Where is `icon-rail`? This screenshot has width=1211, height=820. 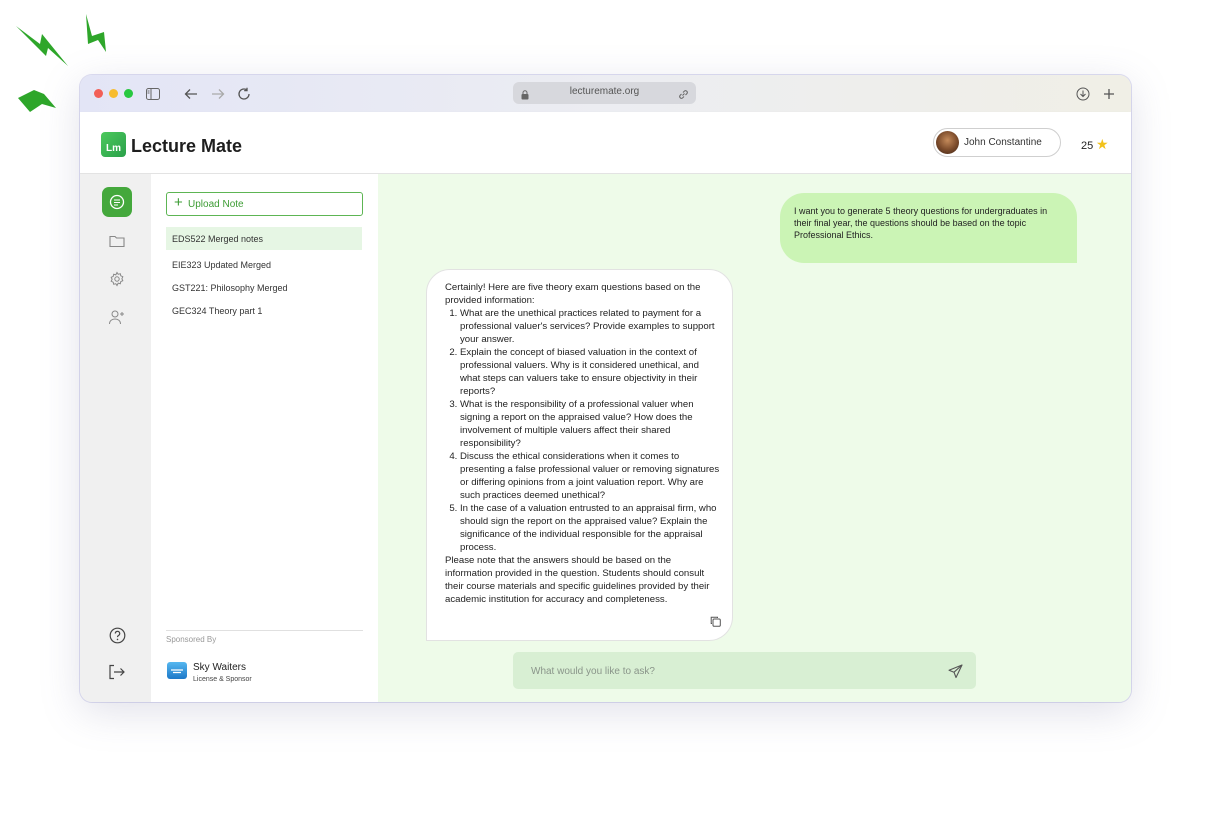 icon-rail is located at coordinates (115, 438).